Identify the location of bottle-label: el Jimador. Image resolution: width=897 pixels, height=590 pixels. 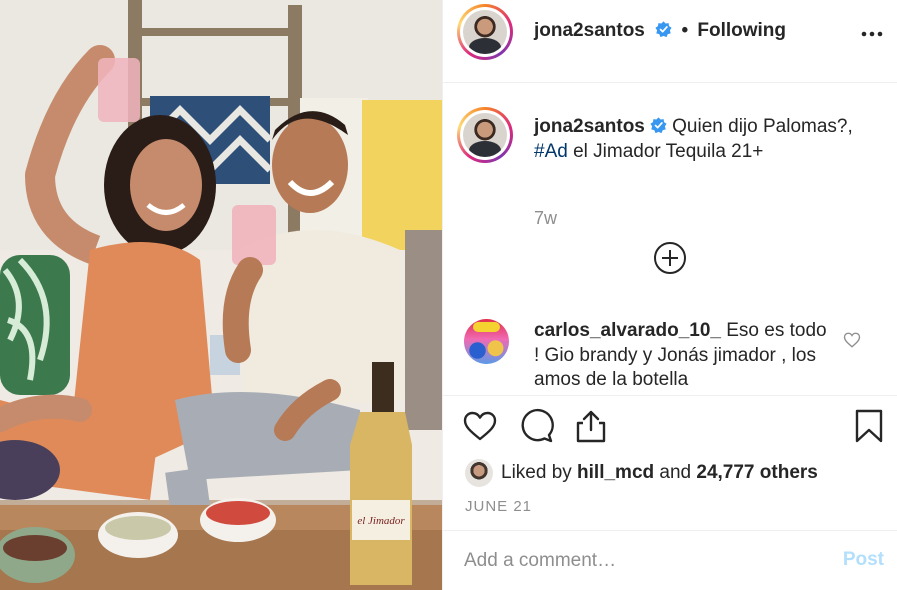
(381, 521).